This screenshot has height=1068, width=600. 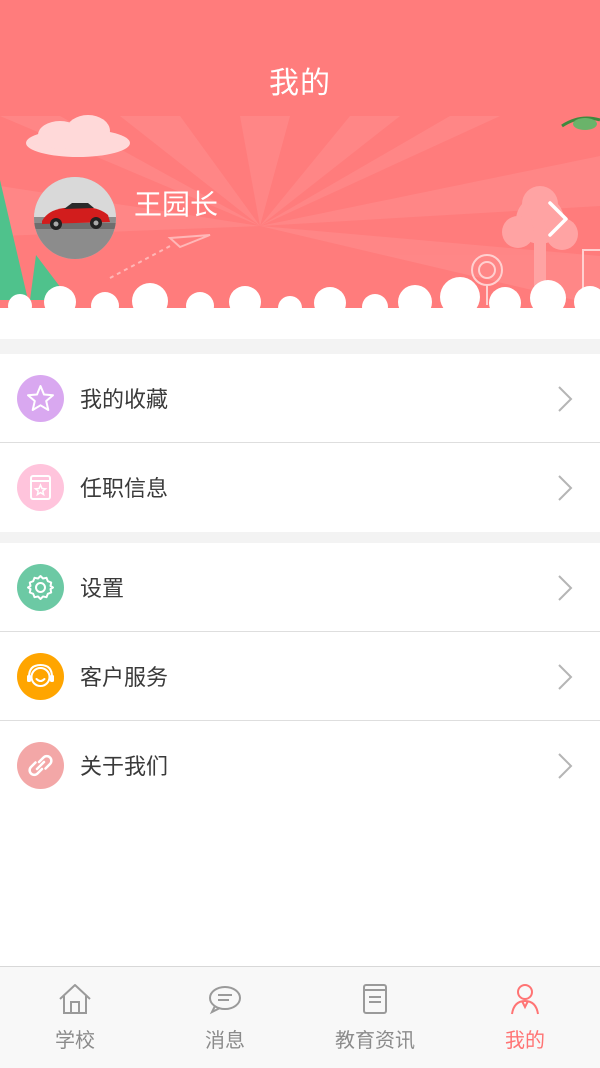 I want to click on id-card-icon, so click(x=40, y=487).